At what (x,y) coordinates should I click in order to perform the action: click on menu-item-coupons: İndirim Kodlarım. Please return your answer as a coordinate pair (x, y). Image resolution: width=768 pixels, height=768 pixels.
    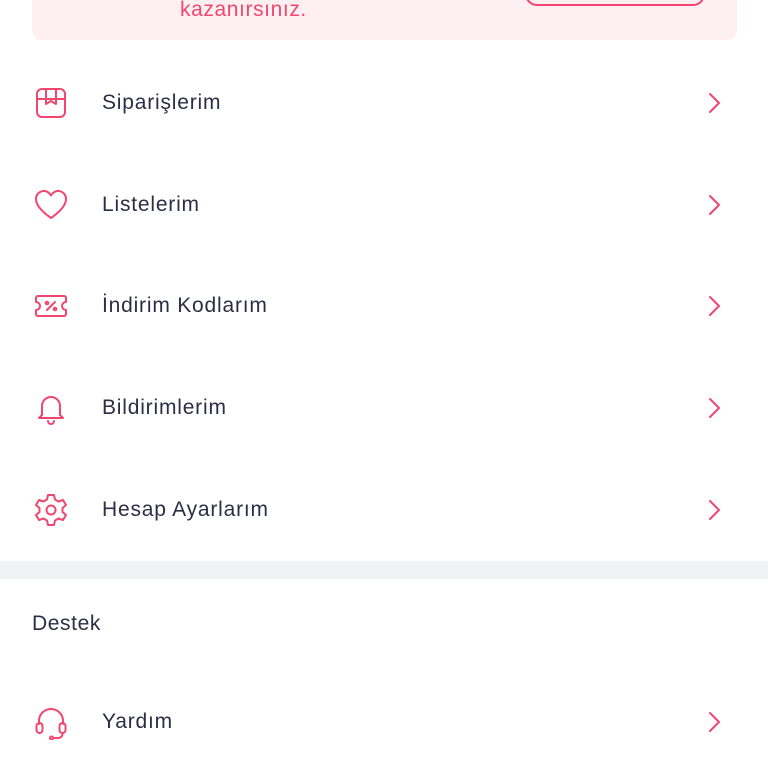
    Looking at the image, I should click on (384, 307).